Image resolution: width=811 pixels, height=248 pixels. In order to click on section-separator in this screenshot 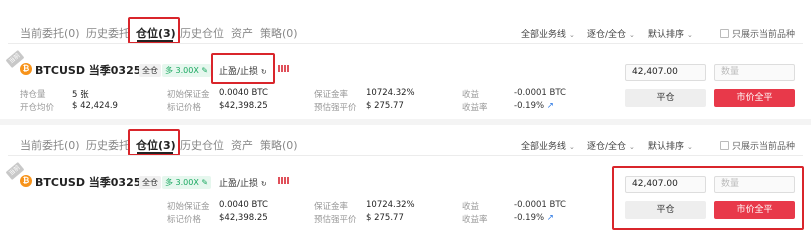, I will do `click(405, 122)`.